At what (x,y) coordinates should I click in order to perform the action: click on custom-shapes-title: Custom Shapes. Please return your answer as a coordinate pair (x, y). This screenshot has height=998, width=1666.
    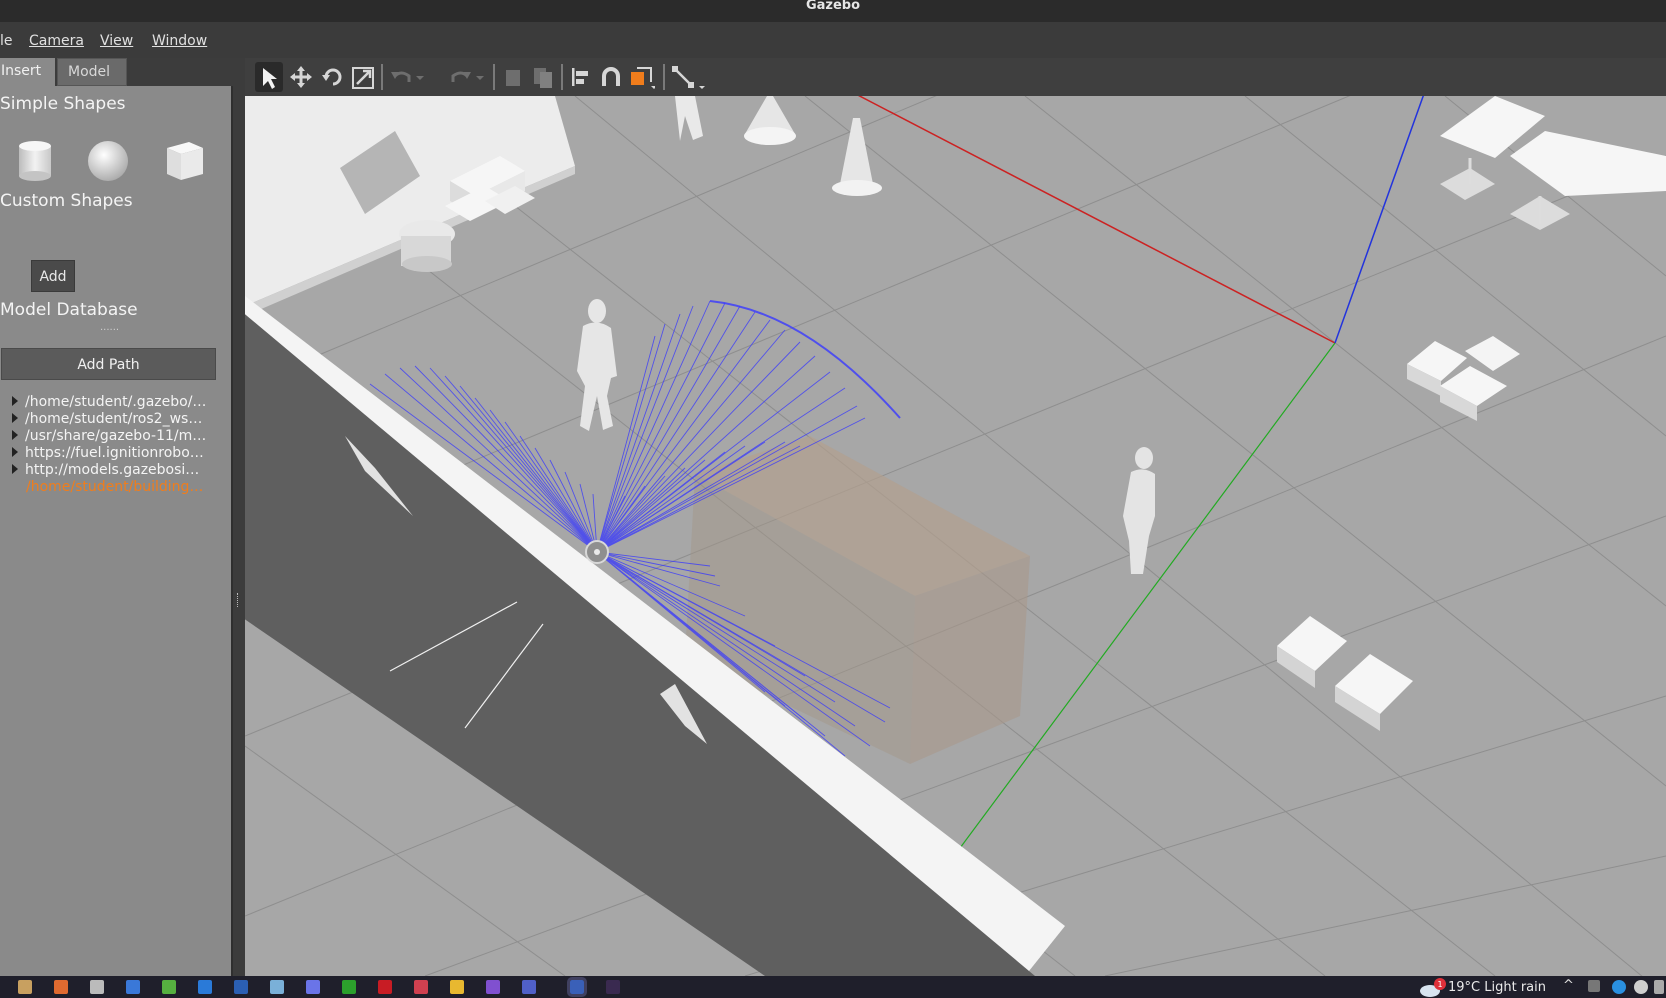
    Looking at the image, I should click on (66, 201).